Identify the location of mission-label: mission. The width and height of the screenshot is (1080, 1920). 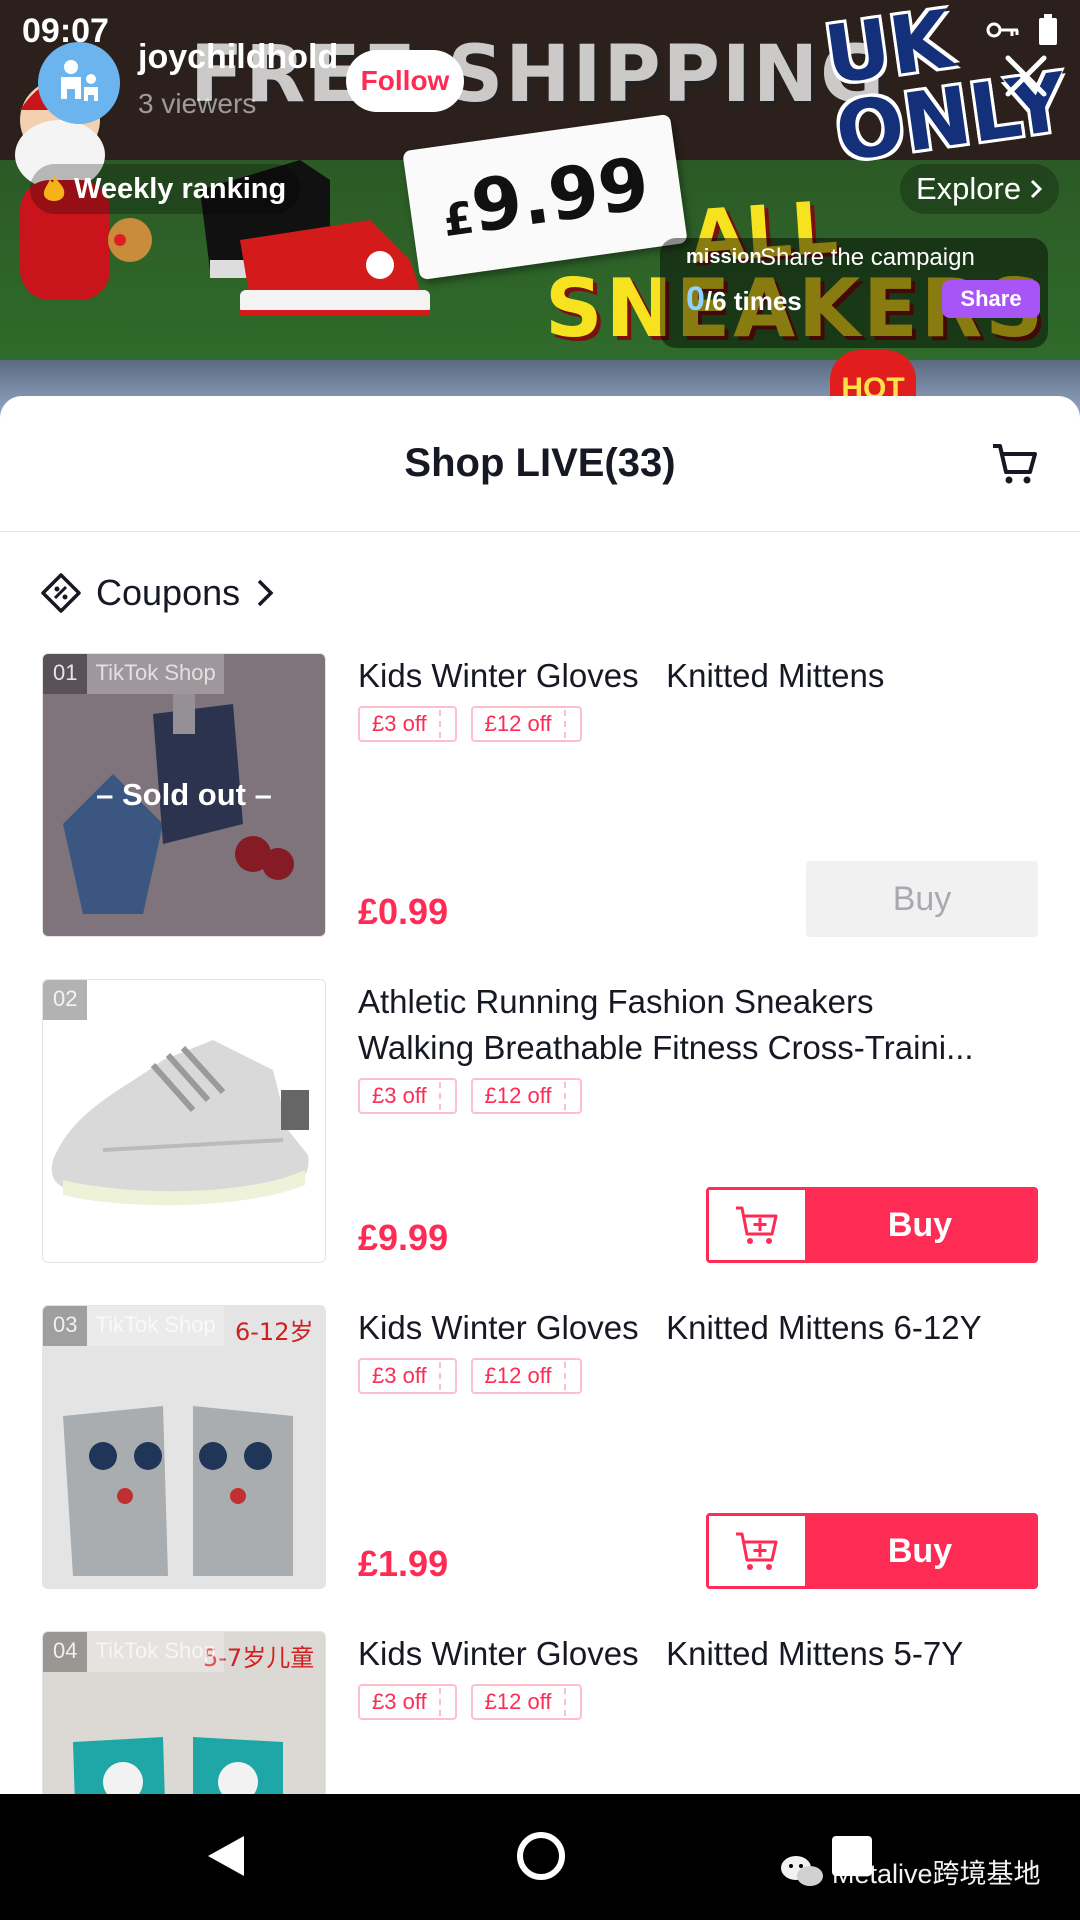
(724, 257).